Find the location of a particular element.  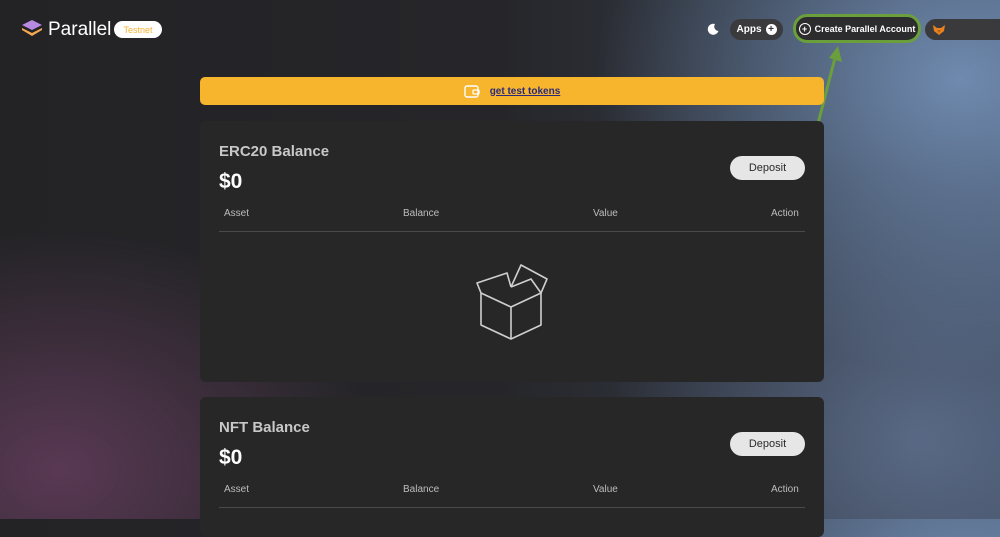

get-test-tokens-link: get test tokens is located at coordinates (525, 91).